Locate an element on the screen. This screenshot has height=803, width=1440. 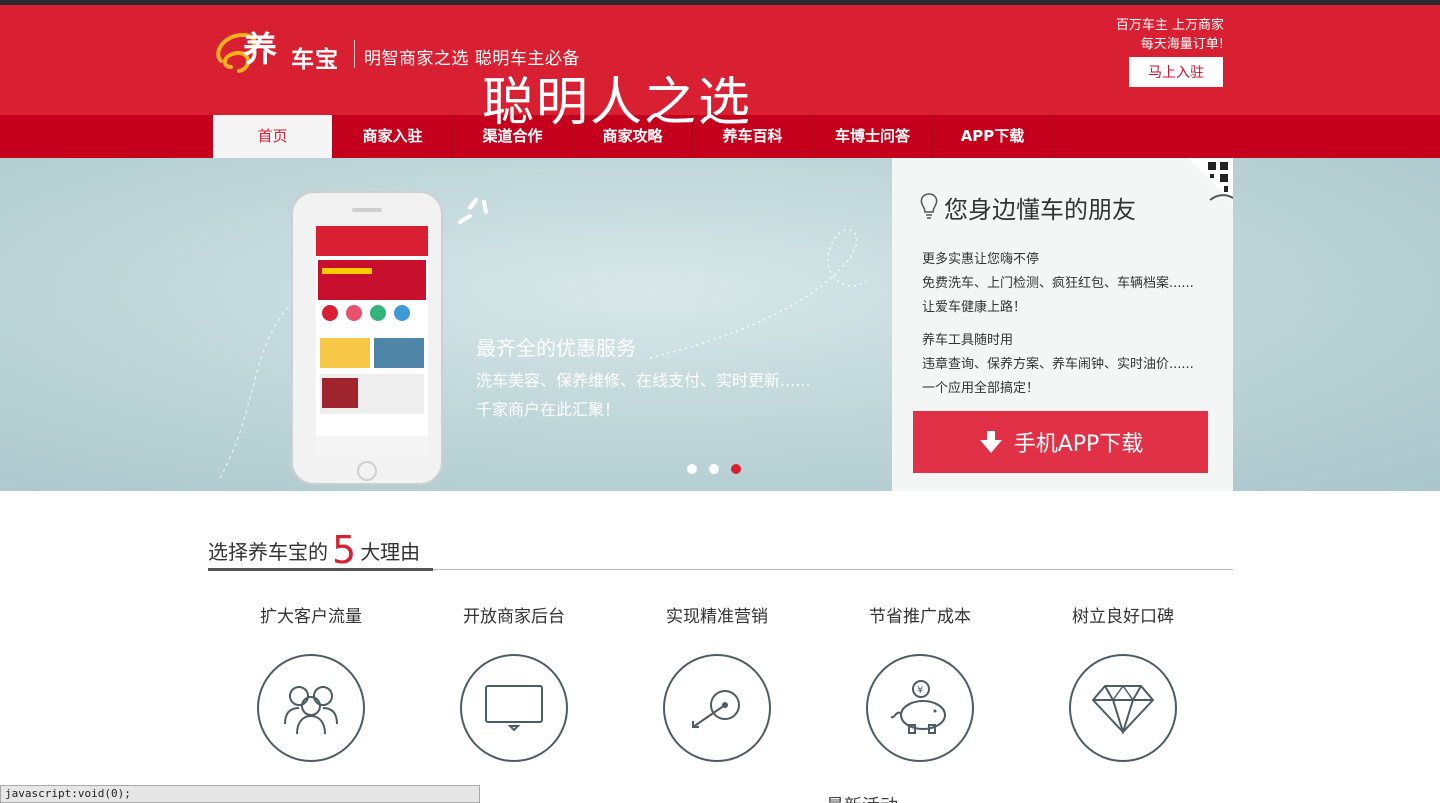
reason-label-5: 树立良好口碑 is located at coordinates (1123, 617).